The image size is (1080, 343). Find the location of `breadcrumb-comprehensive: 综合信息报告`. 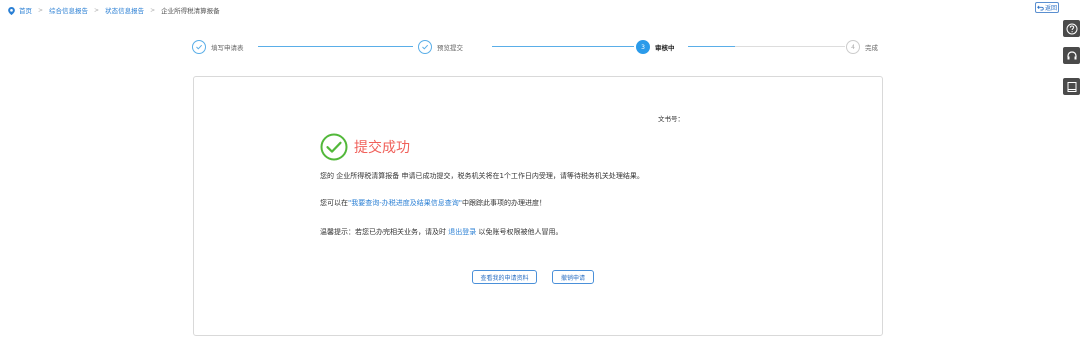

breadcrumb-comprehensive: 综合信息报告 is located at coordinates (68, 10).